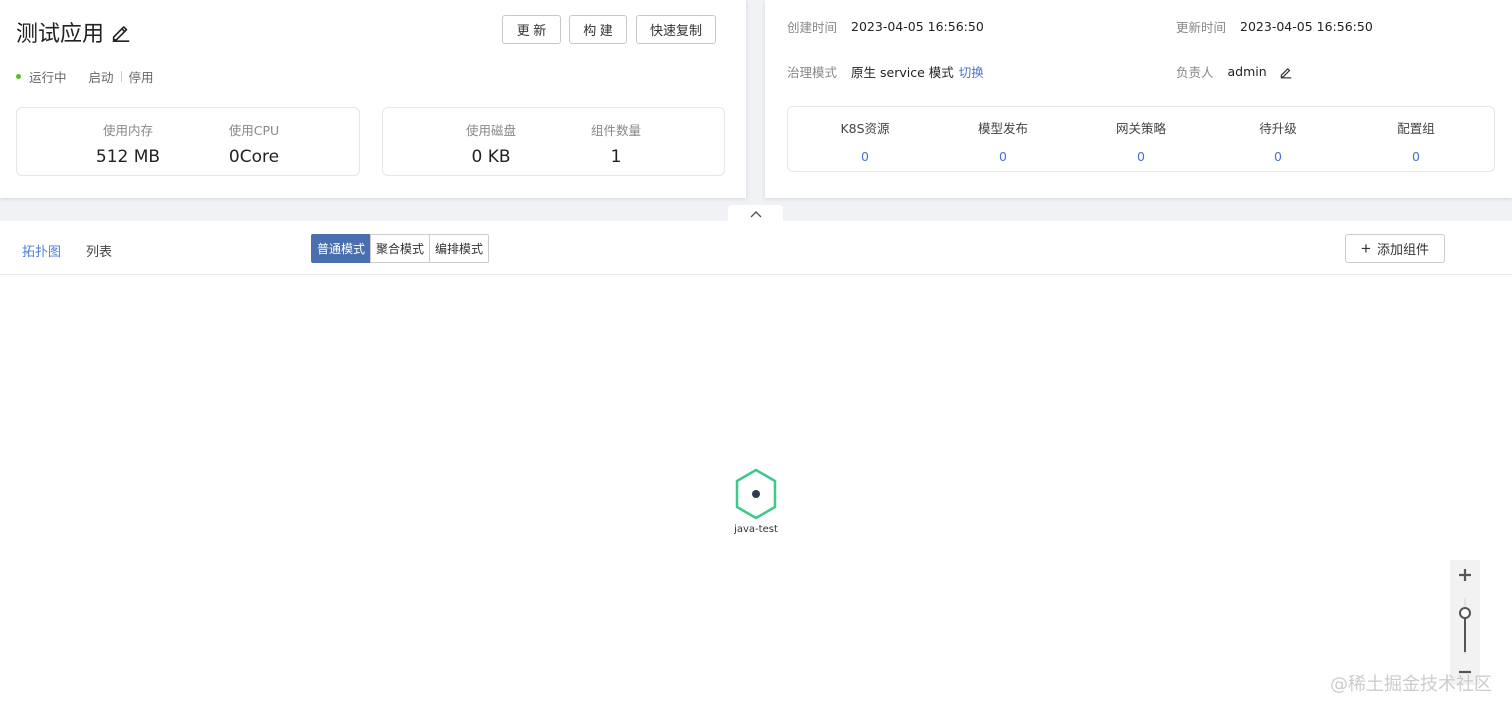 This screenshot has height=713, width=1512. I want to click on watermark: @稀土掘金技术社区, so click(1411, 684).